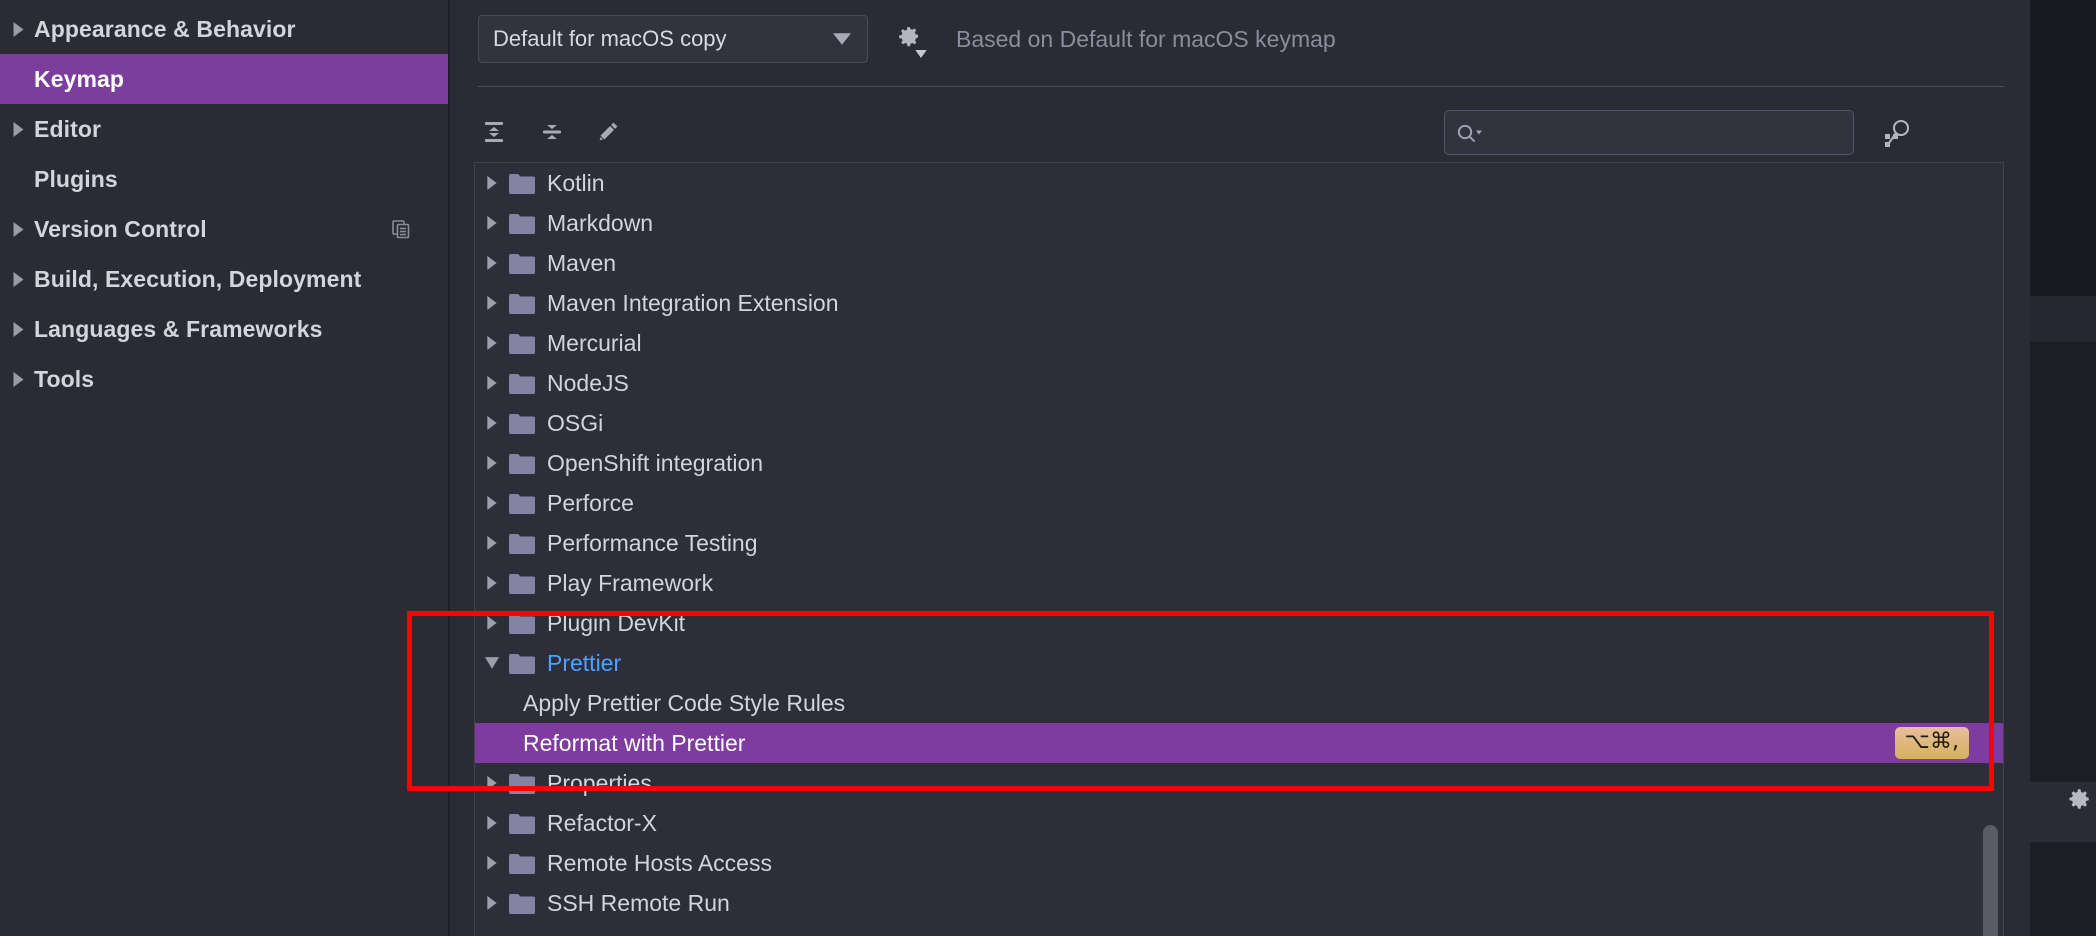  What do you see at coordinates (588, 382) in the screenshot?
I see `tree-row-label: NodeJS` at bounding box center [588, 382].